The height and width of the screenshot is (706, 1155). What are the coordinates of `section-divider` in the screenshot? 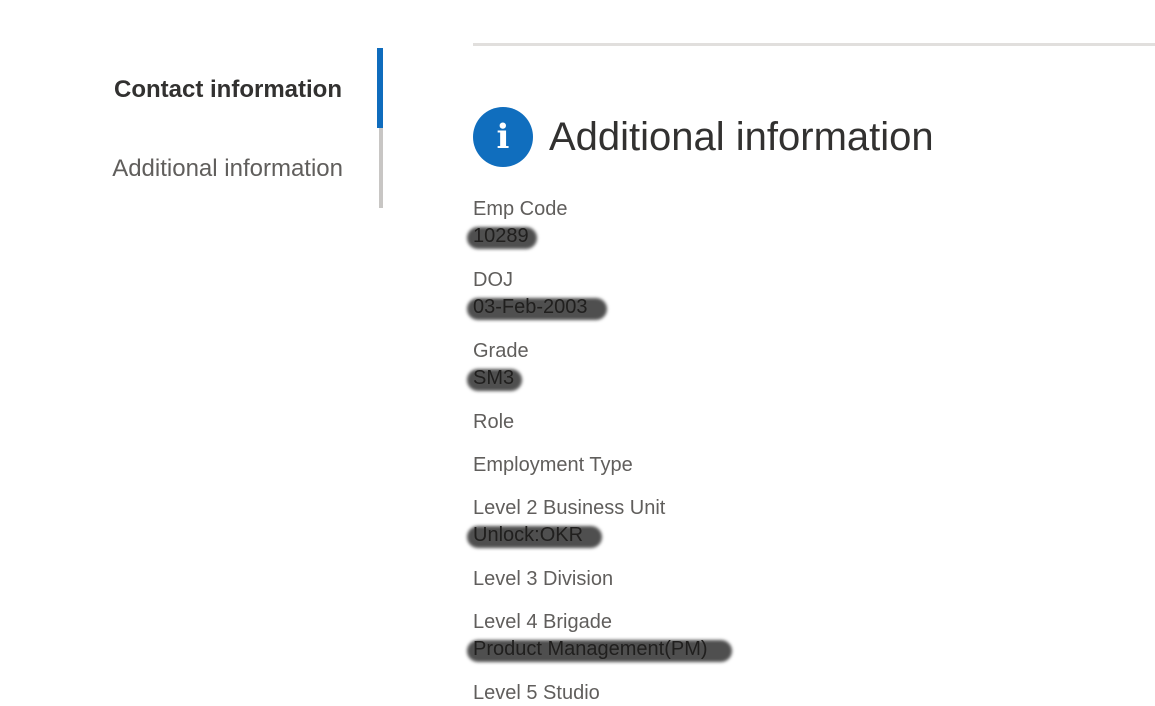 It's located at (814, 44).